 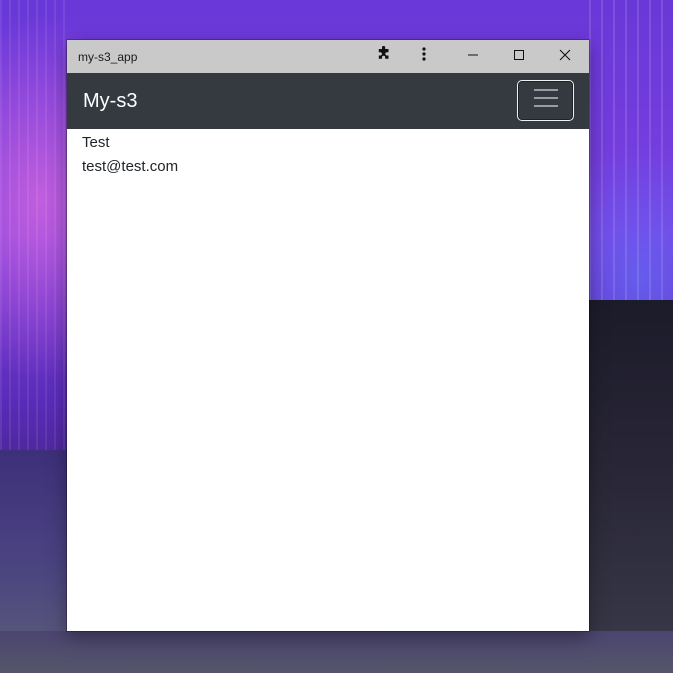 I want to click on maximize-icon, so click(x=519, y=57).